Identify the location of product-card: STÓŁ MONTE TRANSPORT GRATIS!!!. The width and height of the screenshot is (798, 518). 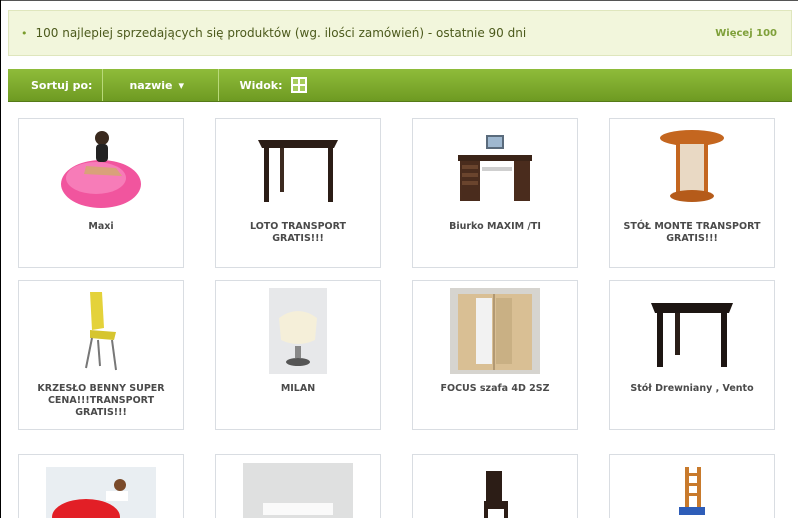
(692, 193).